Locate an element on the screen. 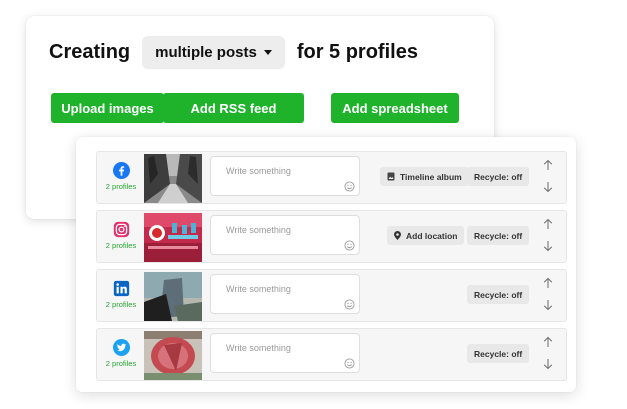 This screenshot has width=627, height=409. profiles-count-label: for 5 profiles is located at coordinates (357, 51).